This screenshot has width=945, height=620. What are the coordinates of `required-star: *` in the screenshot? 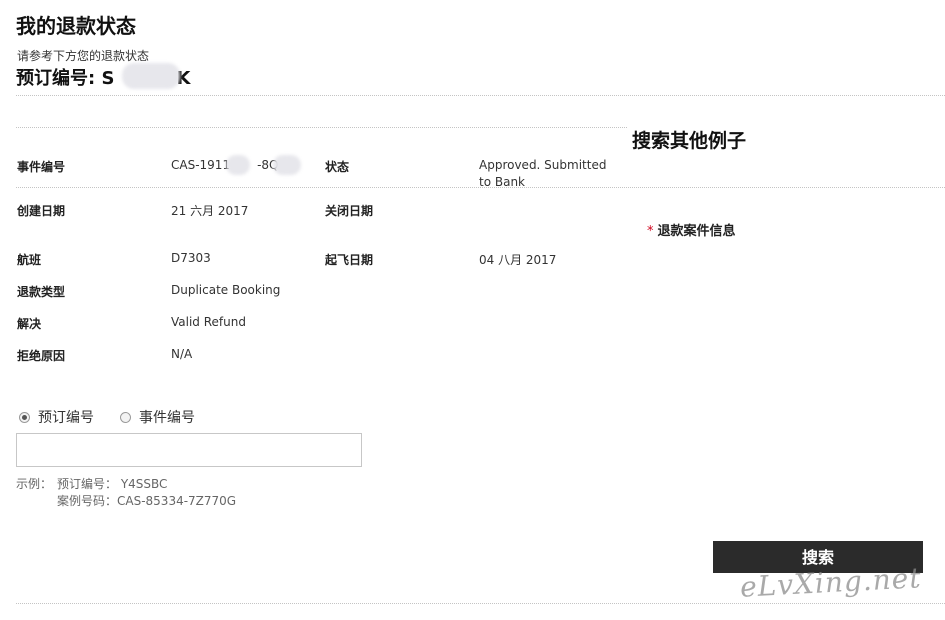 It's located at (650, 231).